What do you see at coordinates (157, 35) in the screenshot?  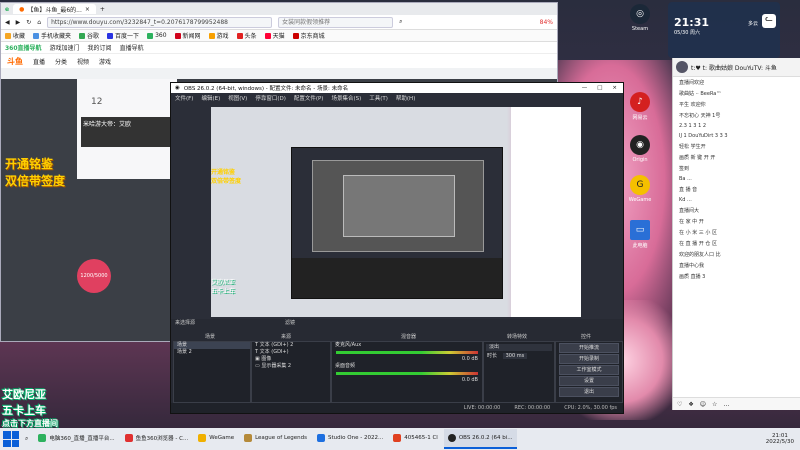 I see `bookmark-item: 360` at bounding box center [157, 35].